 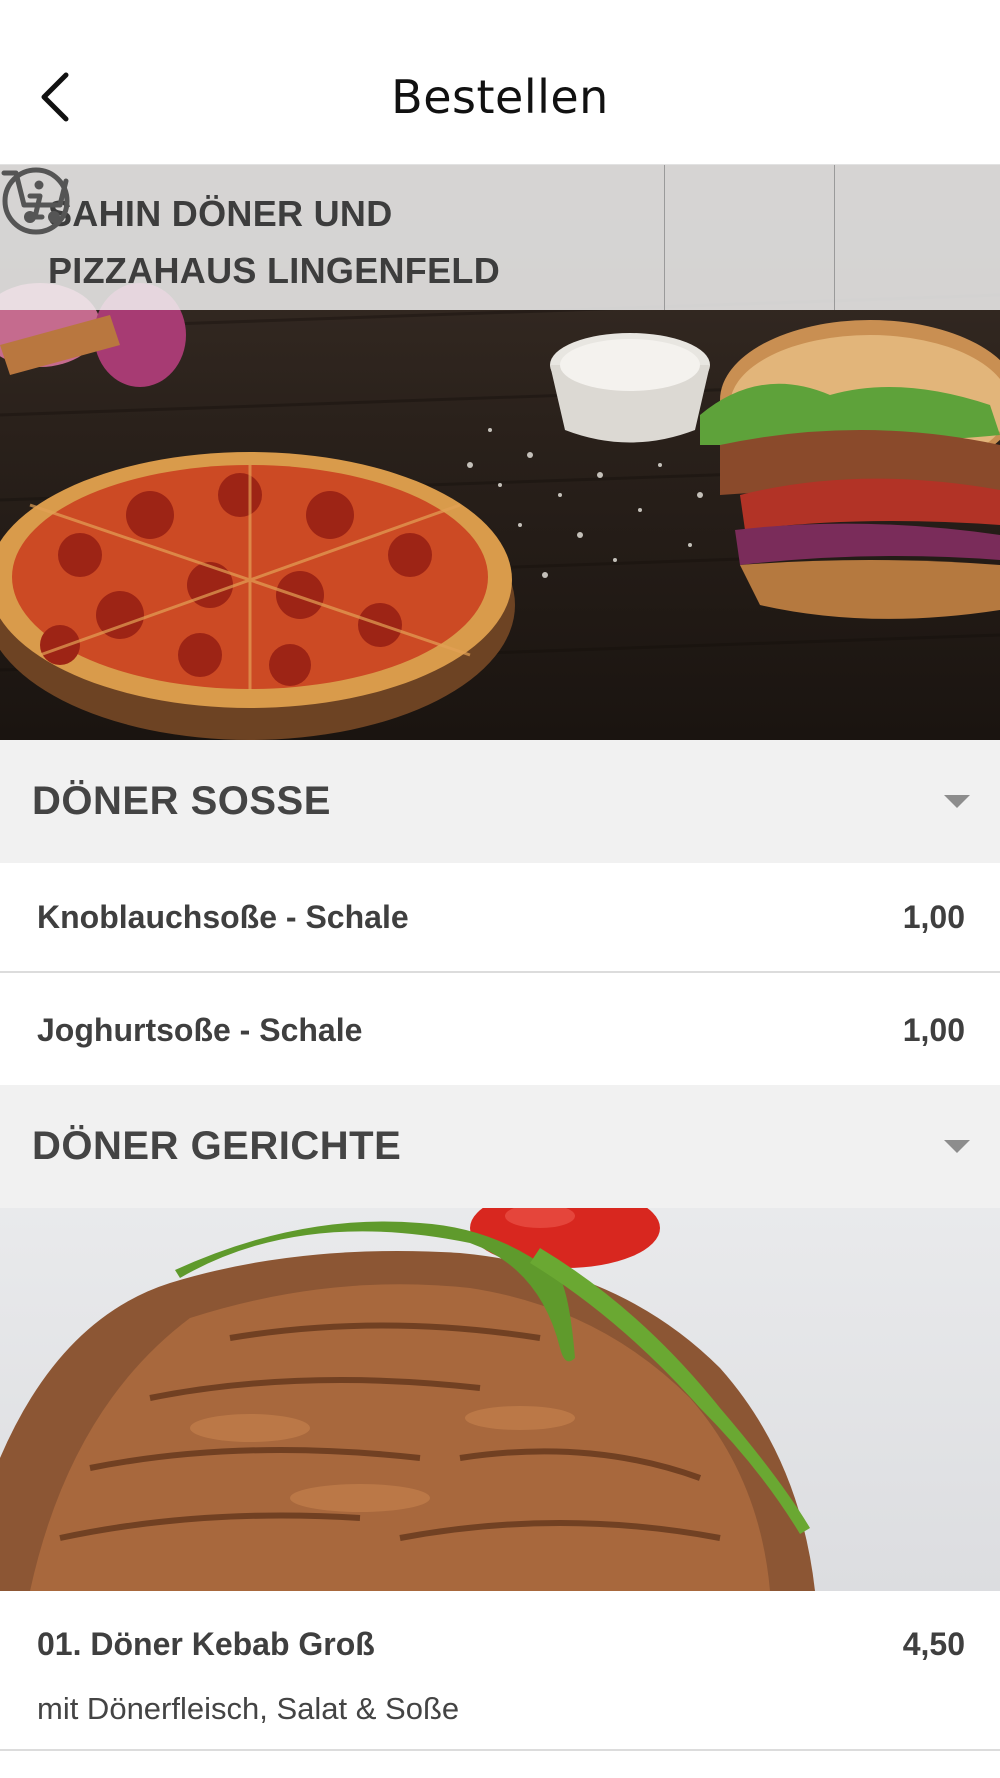 What do you see at coordinates (220, 213) in the screenshot?
I see `restaurant-name-line-1: SAHIN DÖNER UND` at bounding box center [220, 213].